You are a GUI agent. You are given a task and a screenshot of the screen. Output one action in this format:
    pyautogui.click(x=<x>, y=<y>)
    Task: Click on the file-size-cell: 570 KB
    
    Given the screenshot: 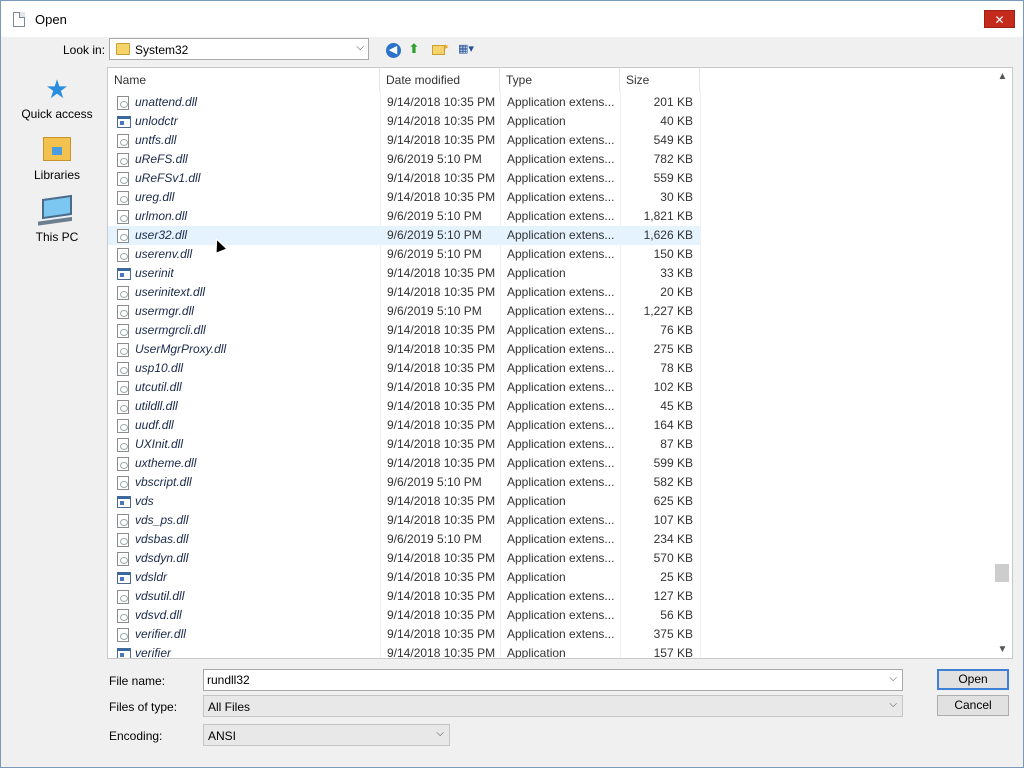 What is the action you would take?
    pyautogui.click(x=673, y=558)
    